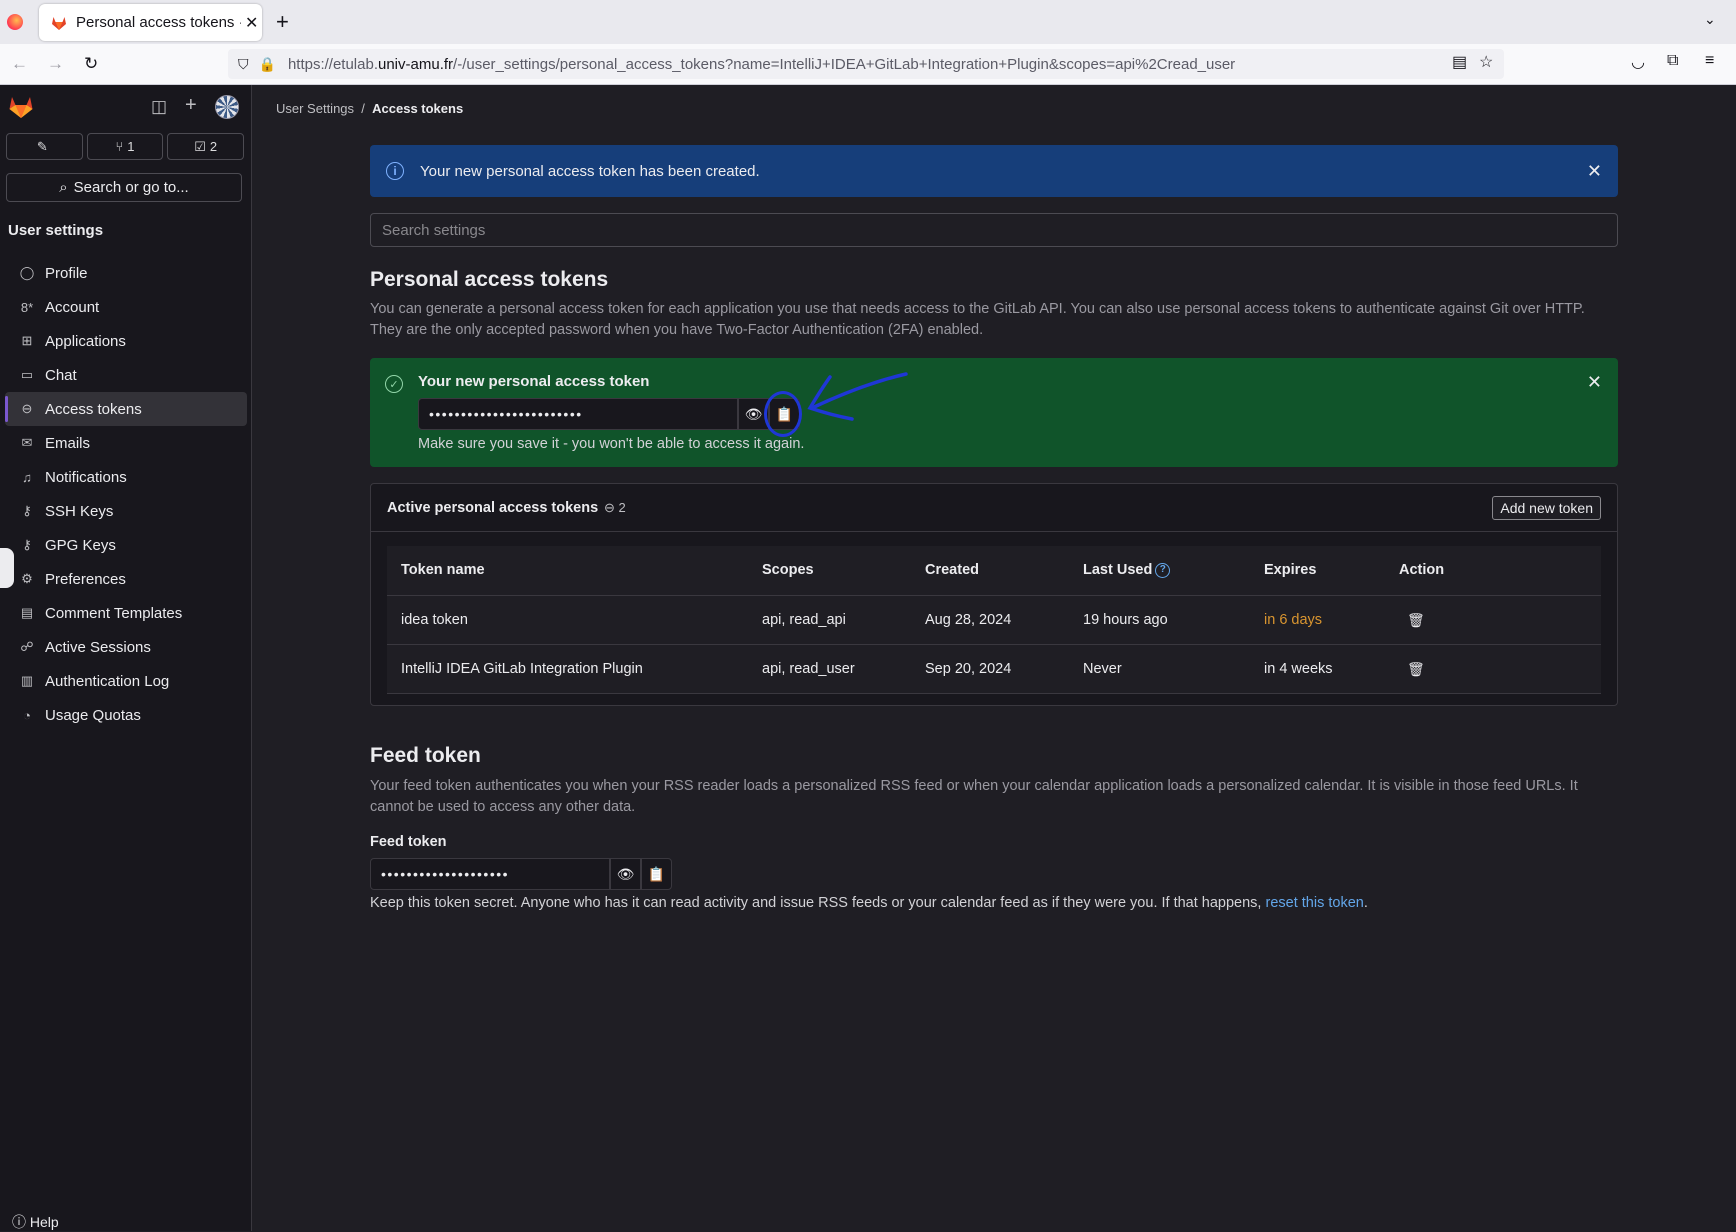 This screenshot has width=1736, height=1232. I want to click on avatar, so click(227, 107).